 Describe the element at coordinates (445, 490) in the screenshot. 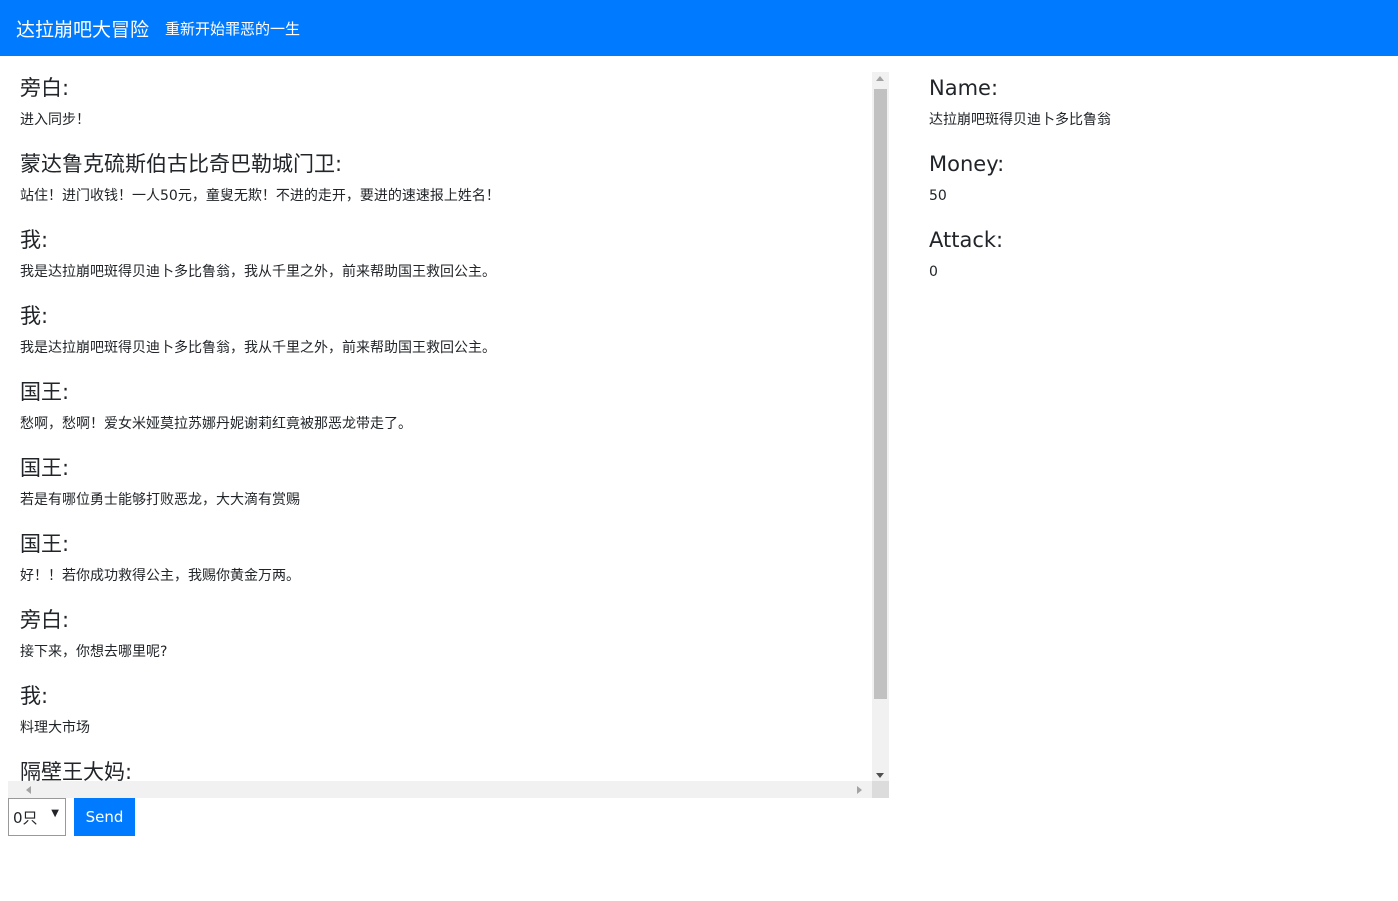

I see `dialog-message: 国王: 若是有哪位勇士能够打败恶龙，大大滴有赏赐` at that location.